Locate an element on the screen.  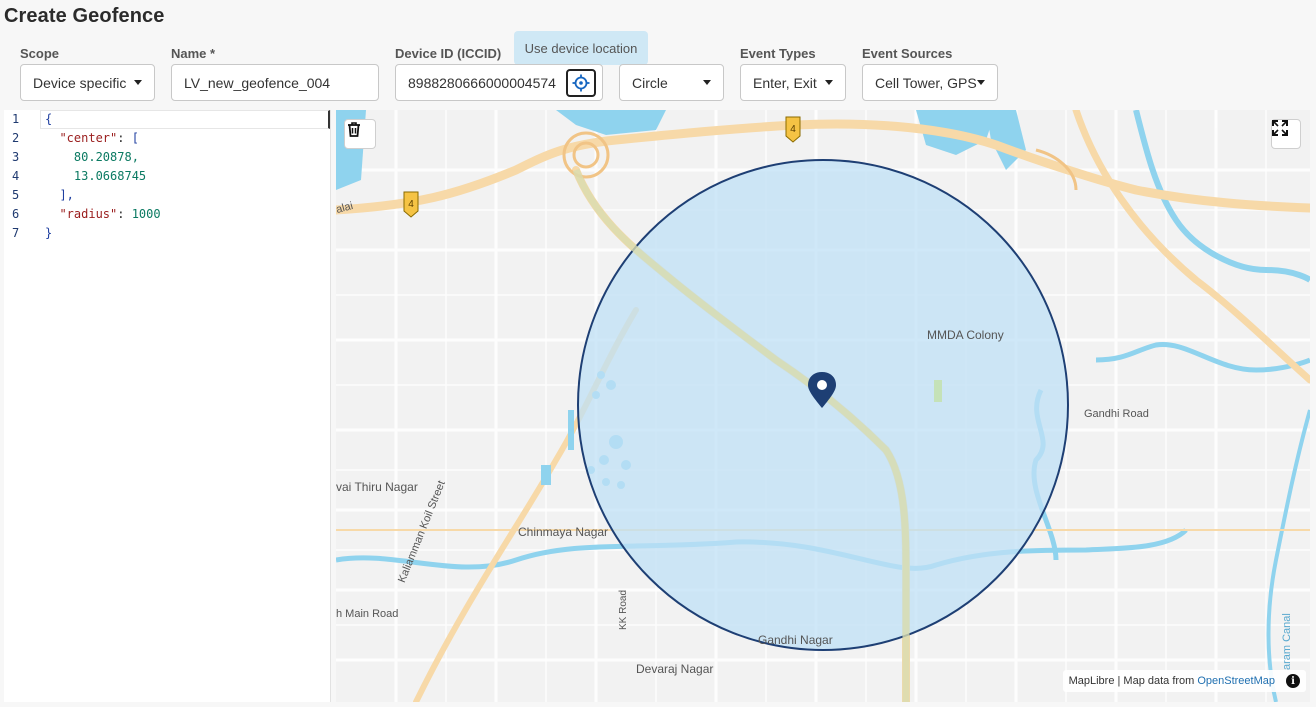
fullscreen-button is located at coordinates (1286, 134).